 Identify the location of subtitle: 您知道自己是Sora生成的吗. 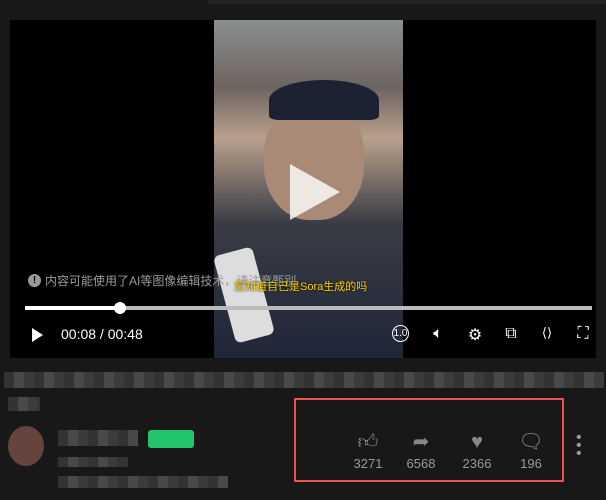
(301, 287).